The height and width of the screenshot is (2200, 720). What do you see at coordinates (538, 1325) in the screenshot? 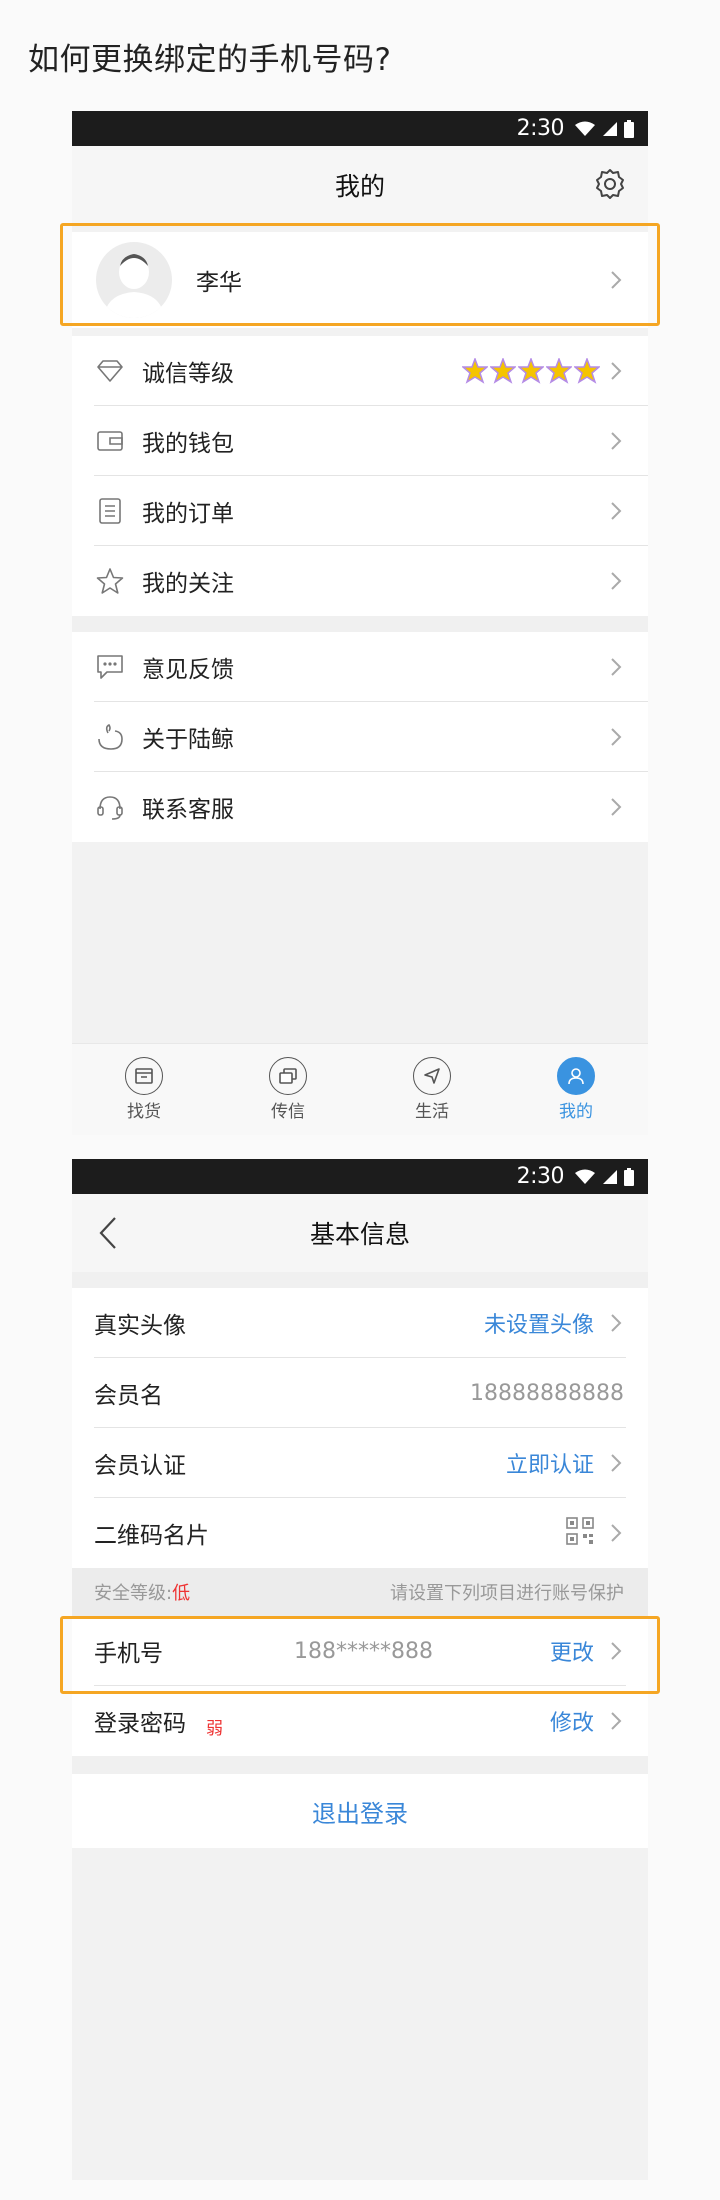
I see `info-row-value: 未设置头像` at bounding box center [538, 1325].